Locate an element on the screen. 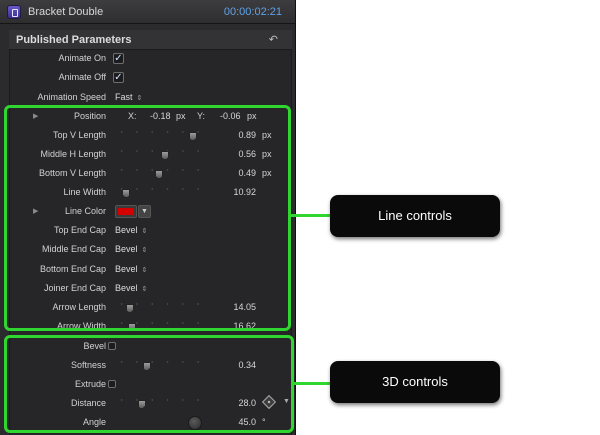  timecode: 00:00:02:21 is located at coordinates (252, 12).